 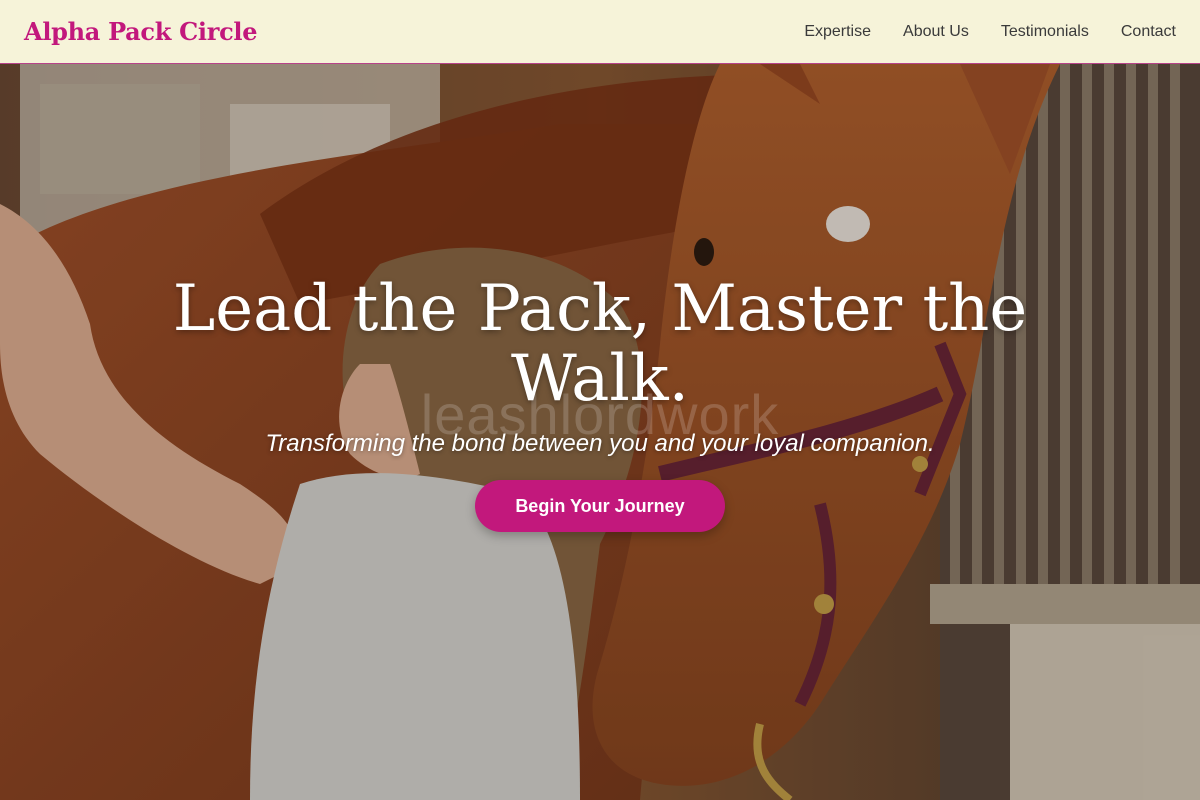 I want to click on nav-link-contact: Contact, so click(x=1148, y=32).